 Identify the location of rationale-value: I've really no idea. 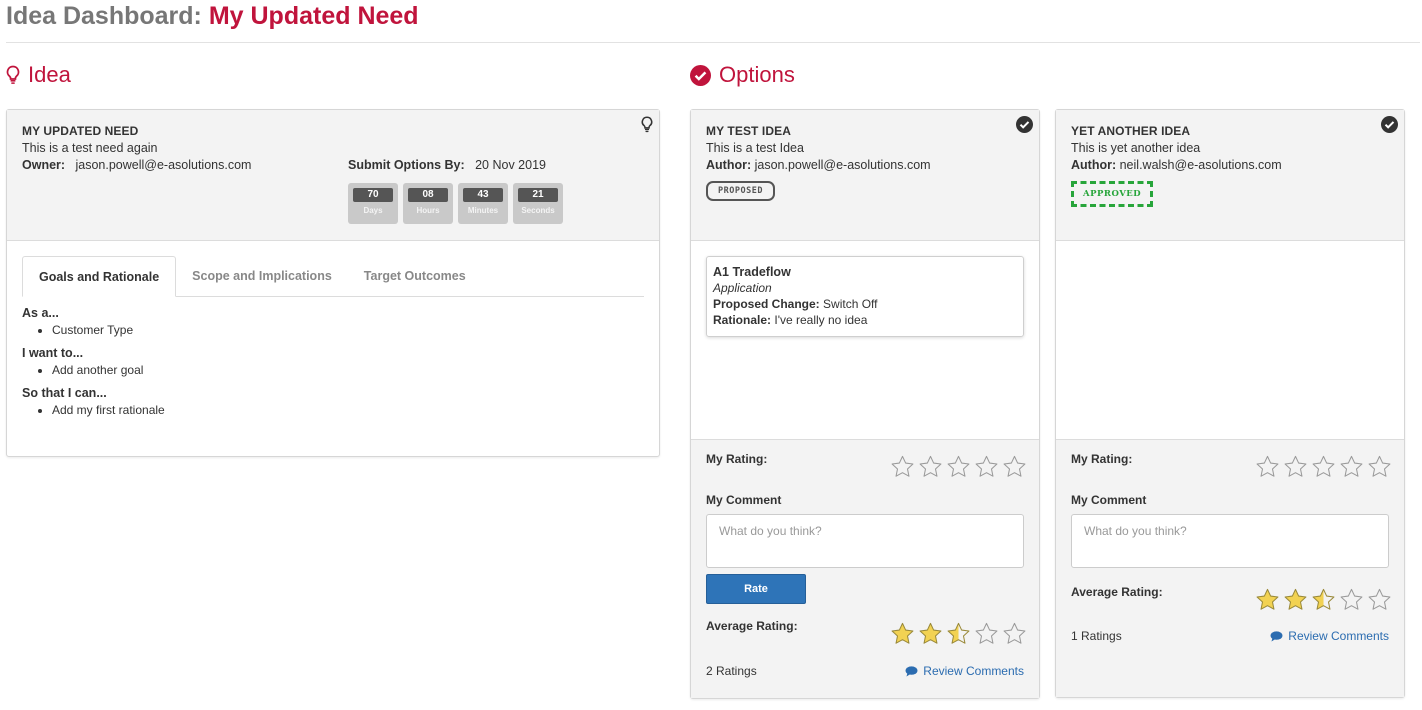
(821, 320).